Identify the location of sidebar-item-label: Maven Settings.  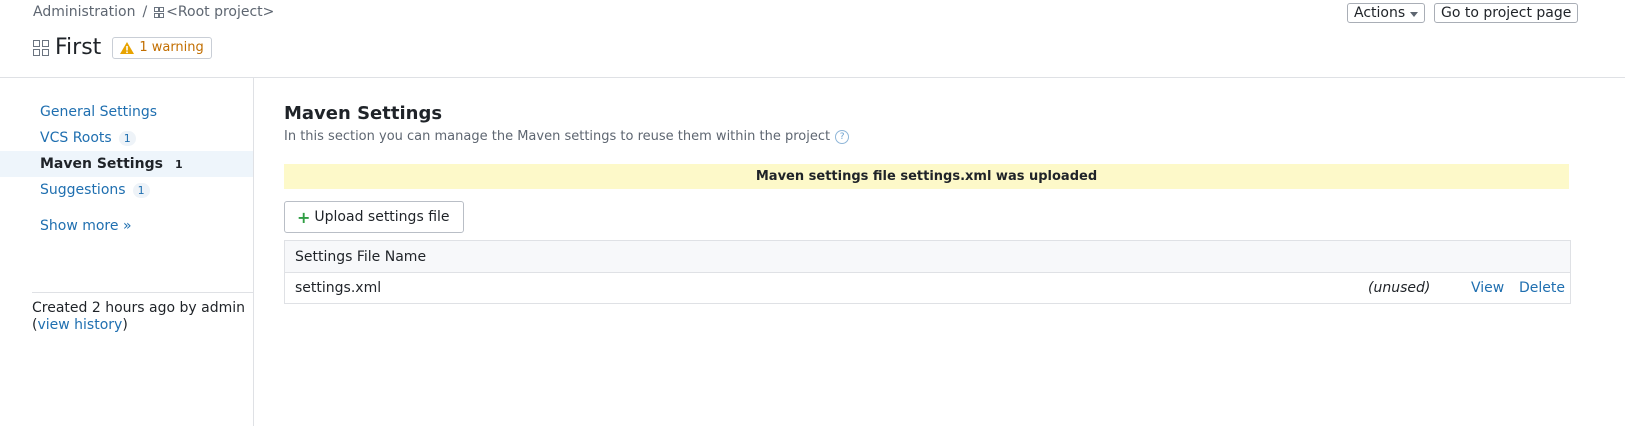
(101, 164).